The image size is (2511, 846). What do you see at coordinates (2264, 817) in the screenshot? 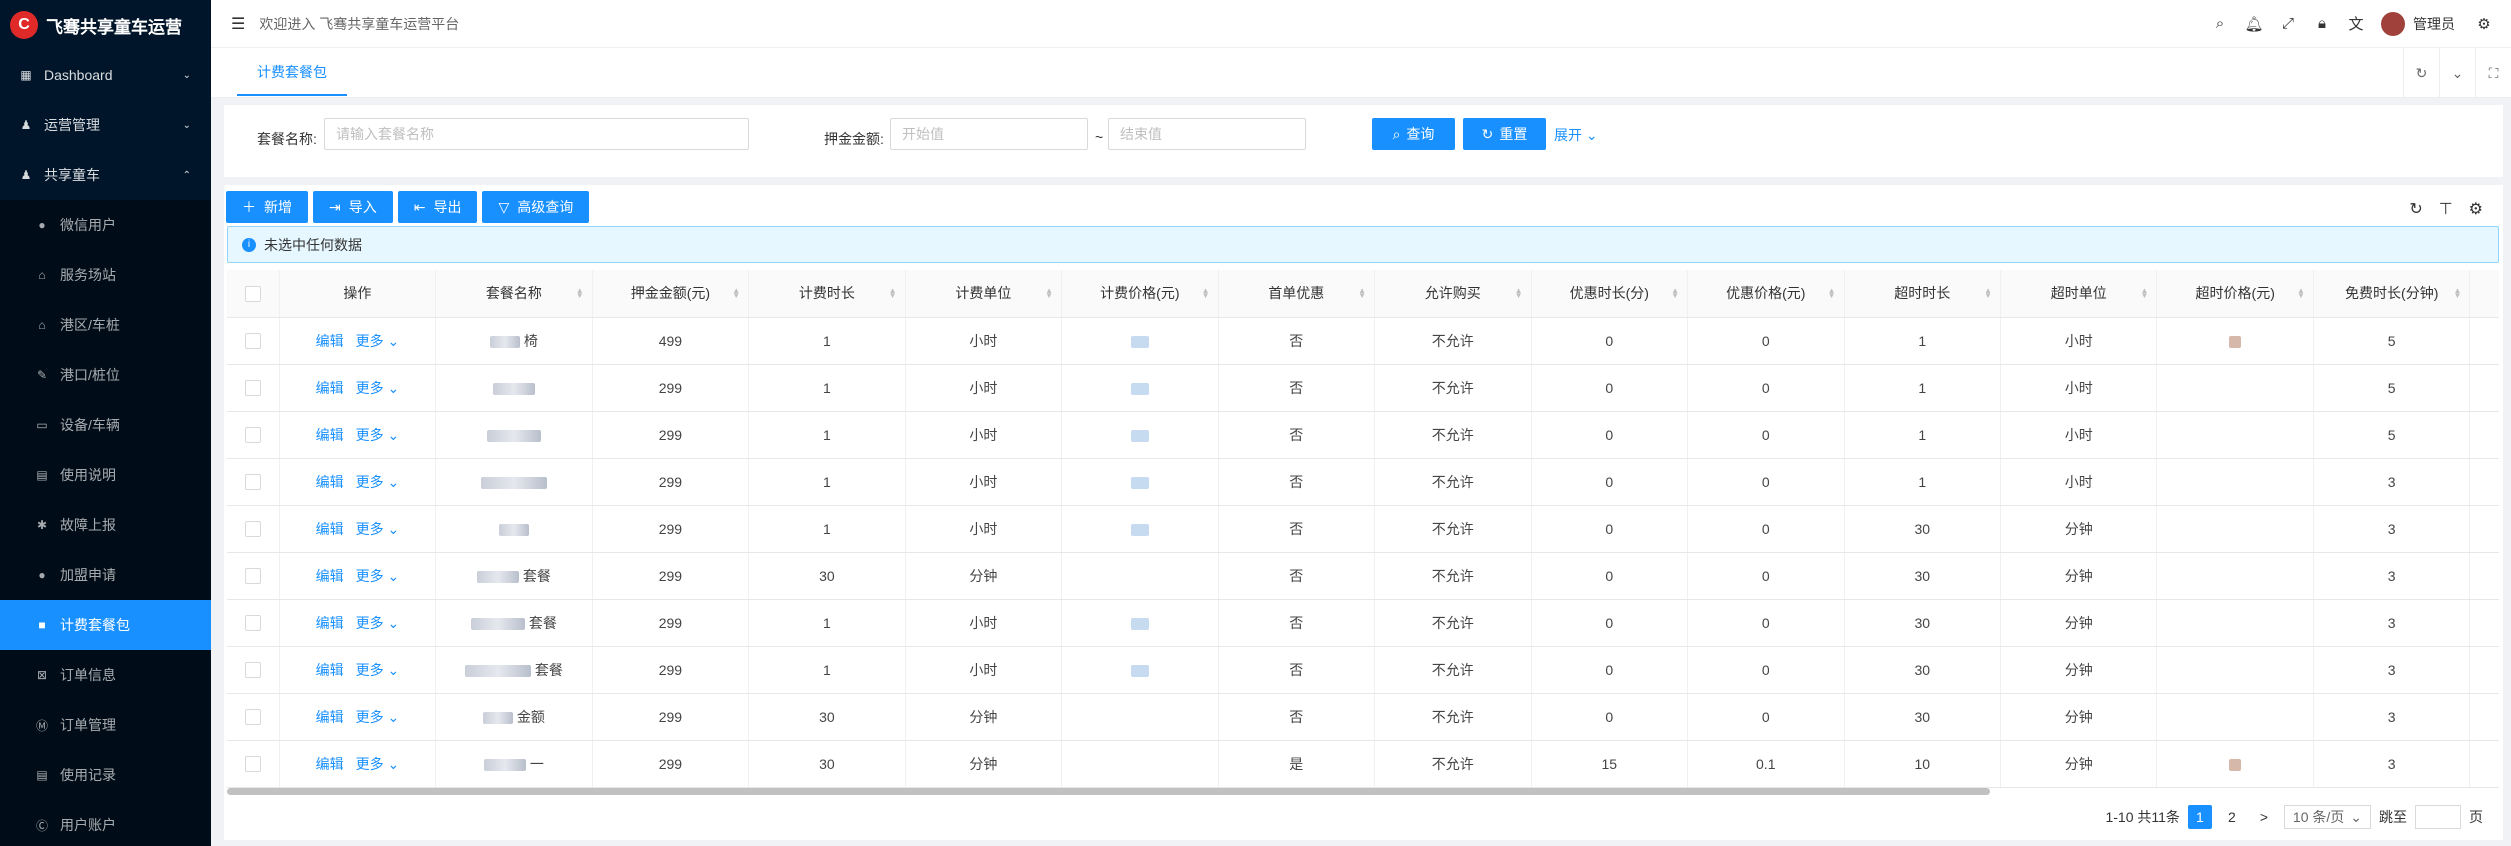
I see `next-page-icon: >` at bounding box center [2264, 817].